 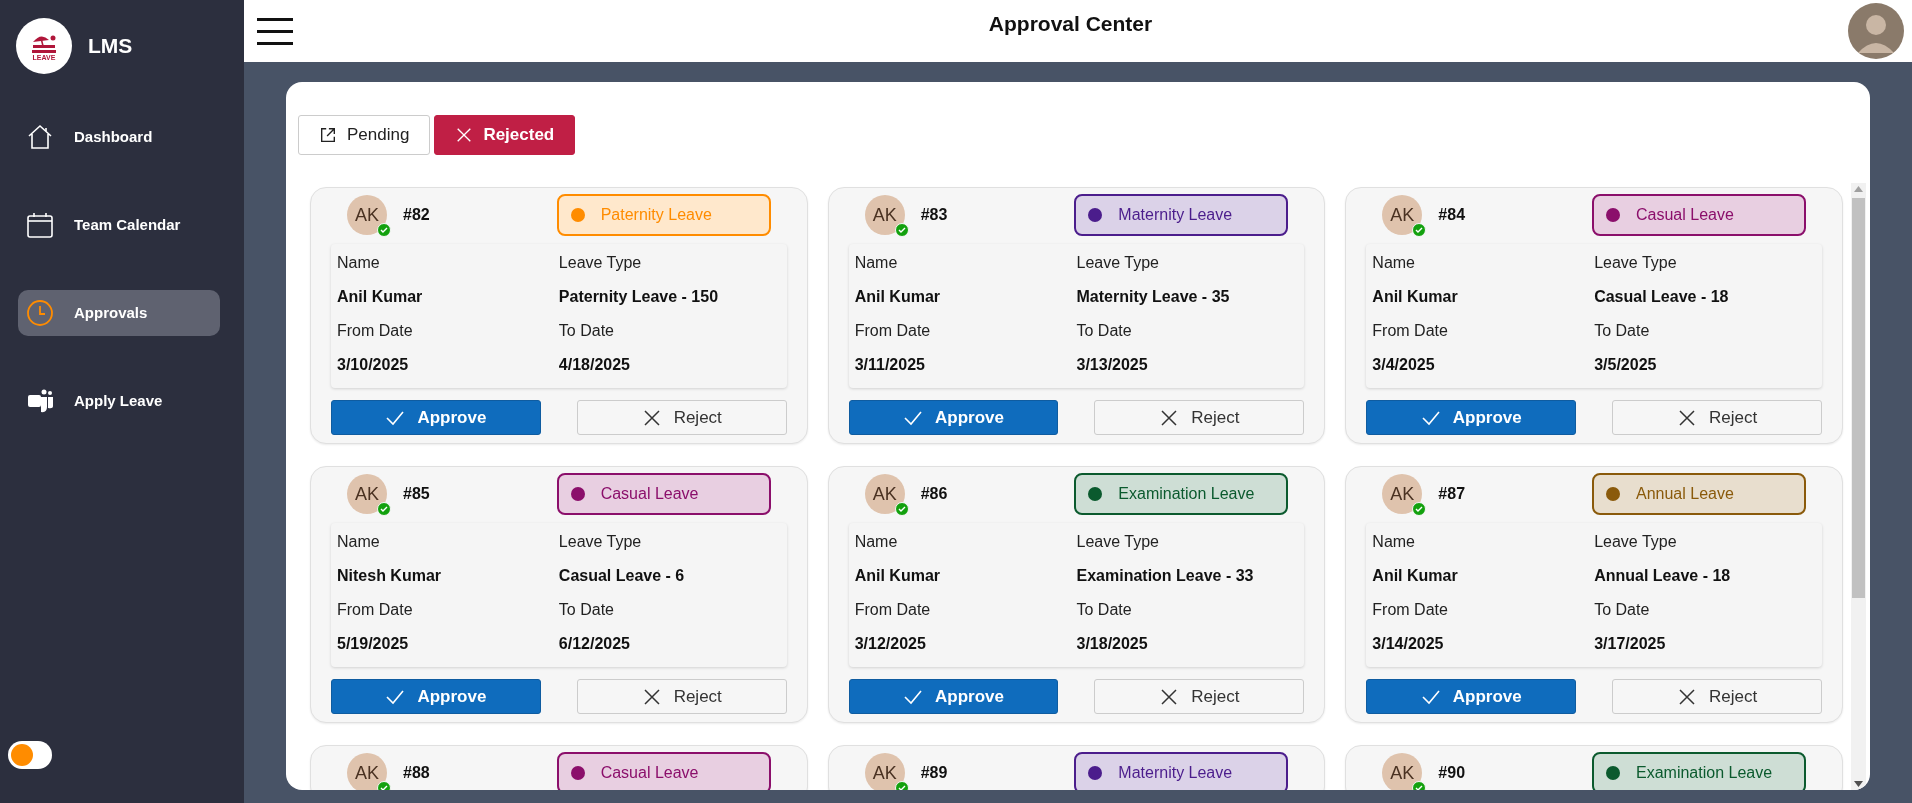 What do you see at coordinates (1452, 215) in the screenshot?
I see `request-number: #84` at bounding box center [1452, 215].